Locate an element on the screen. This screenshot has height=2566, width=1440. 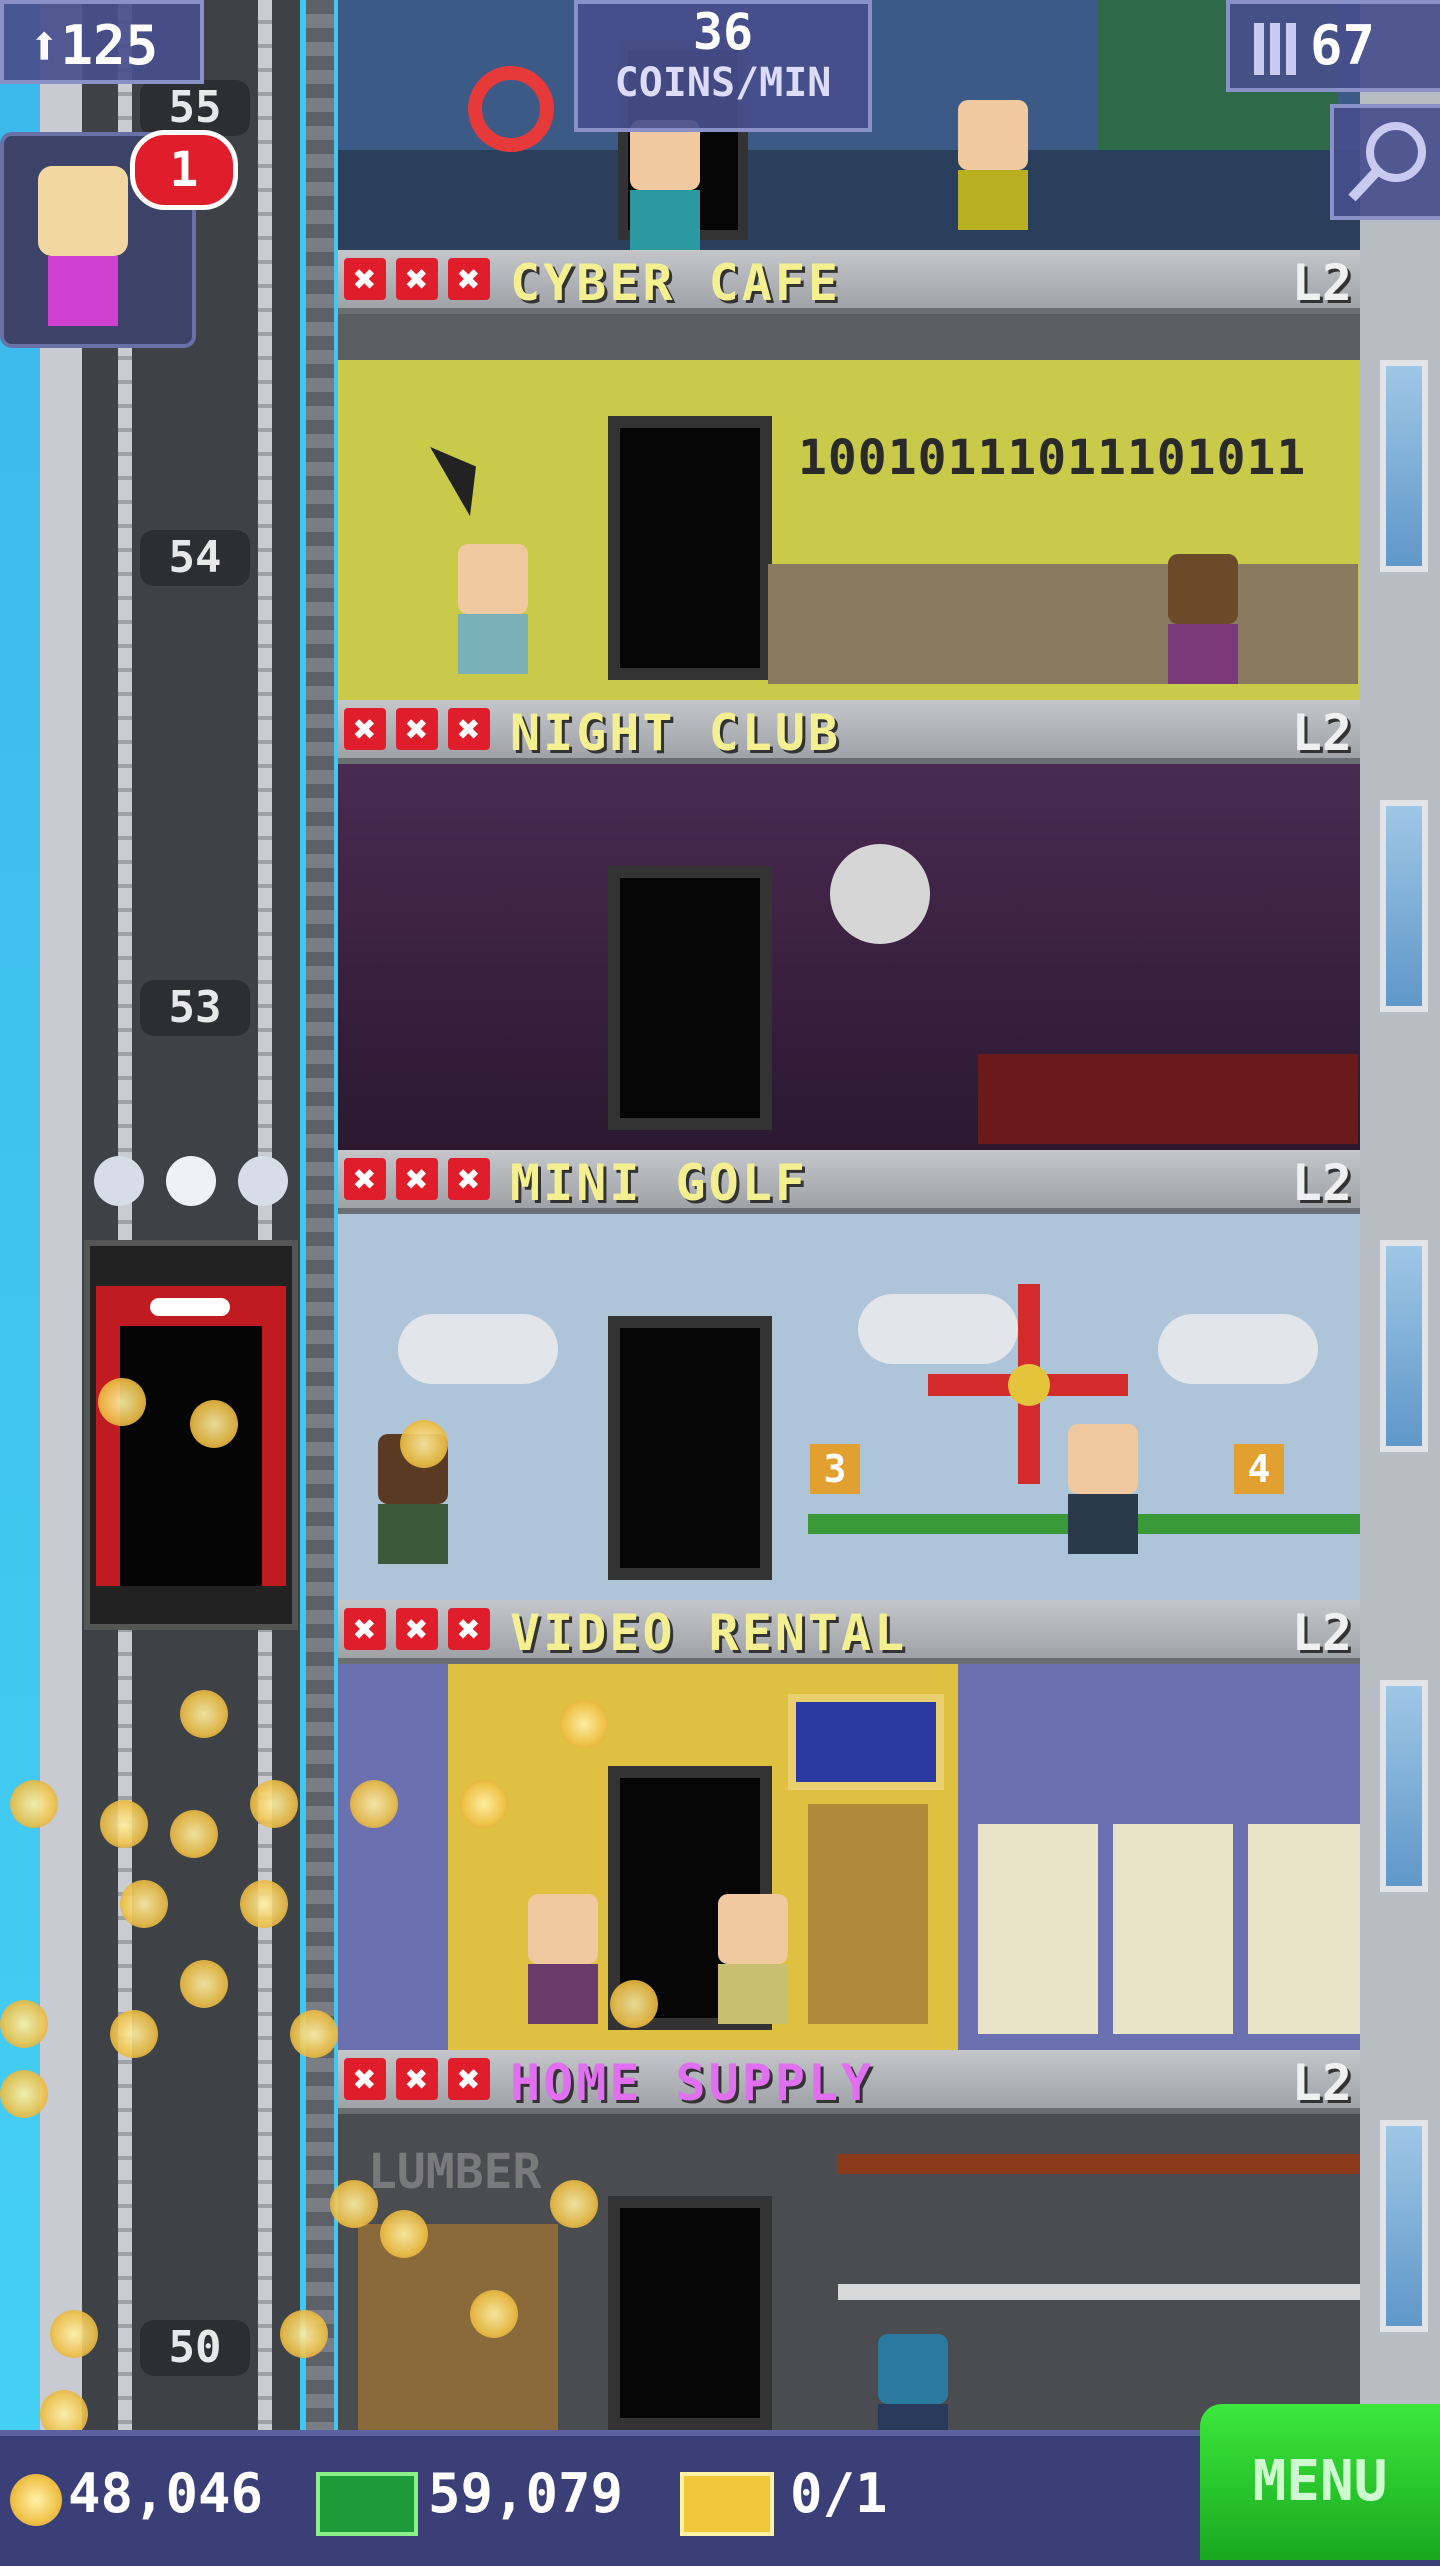
floor-name: NIGHT CLUB is located at coordinates (676, 733).